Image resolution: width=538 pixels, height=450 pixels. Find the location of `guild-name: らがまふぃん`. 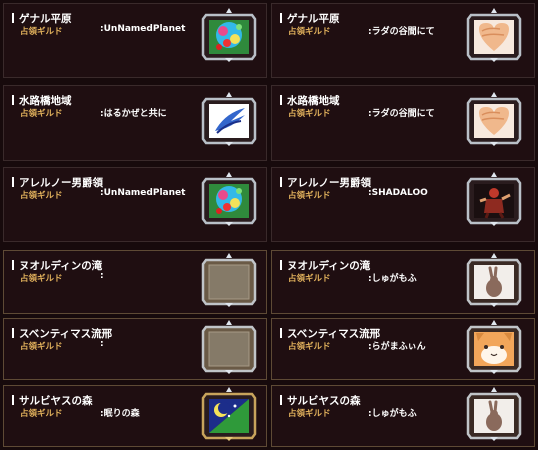

guild-name: らがまふぃん is located at coordinates (398, 347).